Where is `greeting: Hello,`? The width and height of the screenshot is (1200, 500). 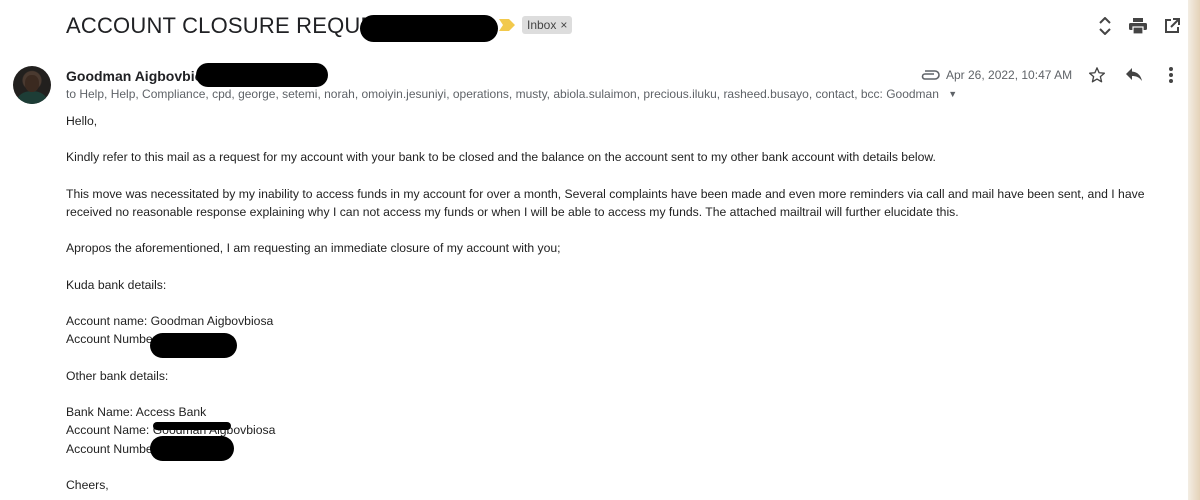
greeting: Hello, is located at coordinates (82, 121).